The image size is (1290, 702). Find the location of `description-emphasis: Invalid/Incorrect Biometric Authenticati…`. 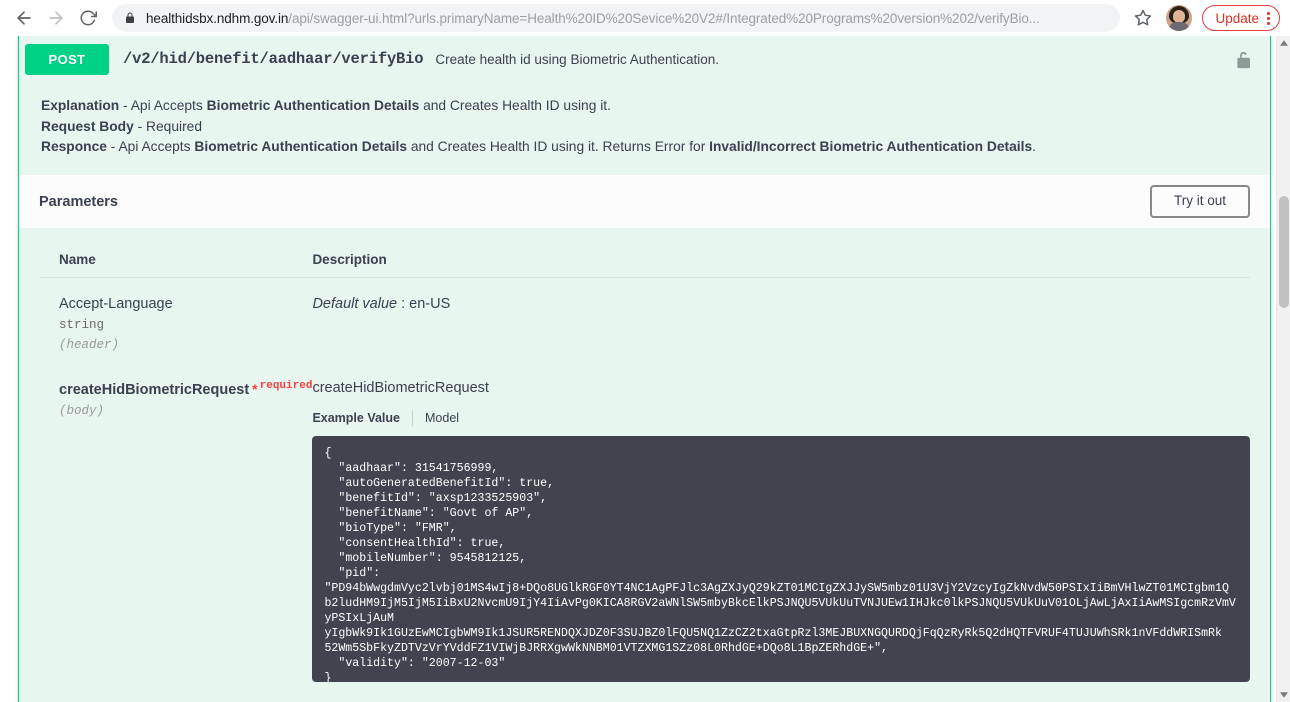

description-emphasis: Invalid/Incorrect Biometric Authenticati… is located at coordinates (871, 147).